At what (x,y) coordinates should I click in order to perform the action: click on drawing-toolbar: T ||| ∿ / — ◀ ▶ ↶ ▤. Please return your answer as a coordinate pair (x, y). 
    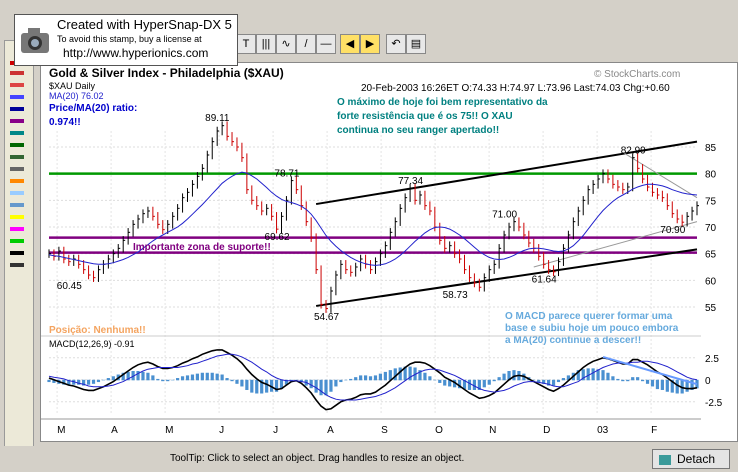
    Looking at the image, I should click on (331, 45).